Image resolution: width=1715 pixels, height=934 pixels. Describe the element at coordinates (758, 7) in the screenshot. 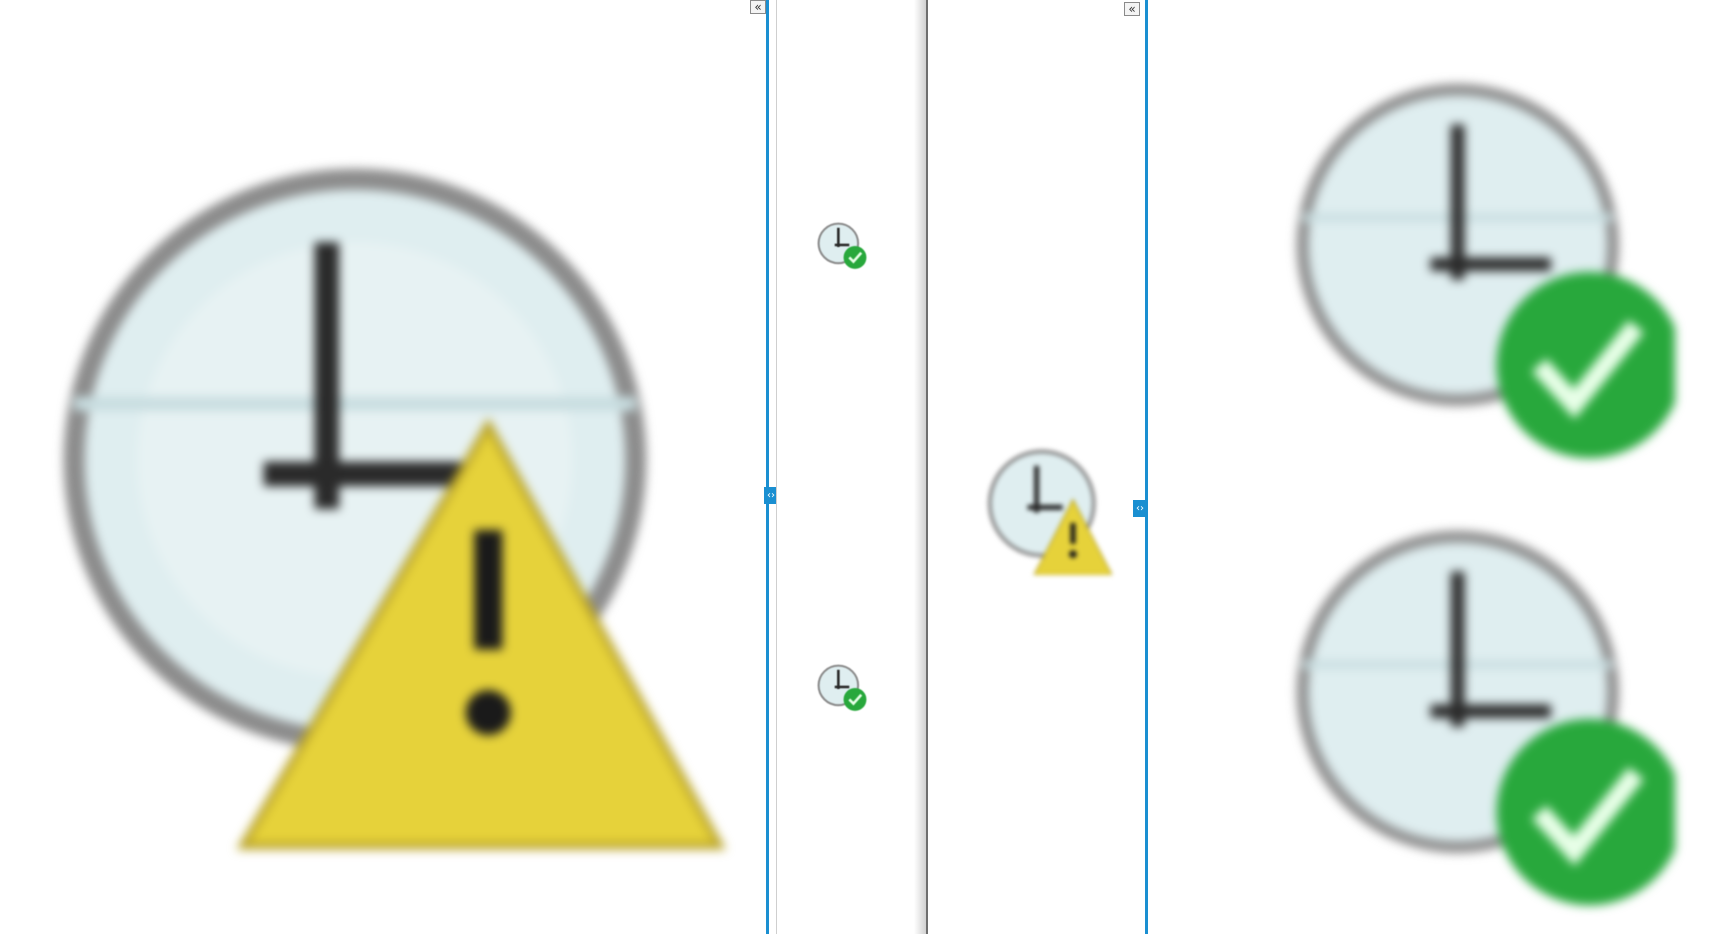

I see `collapse-left-button: «` at that location.